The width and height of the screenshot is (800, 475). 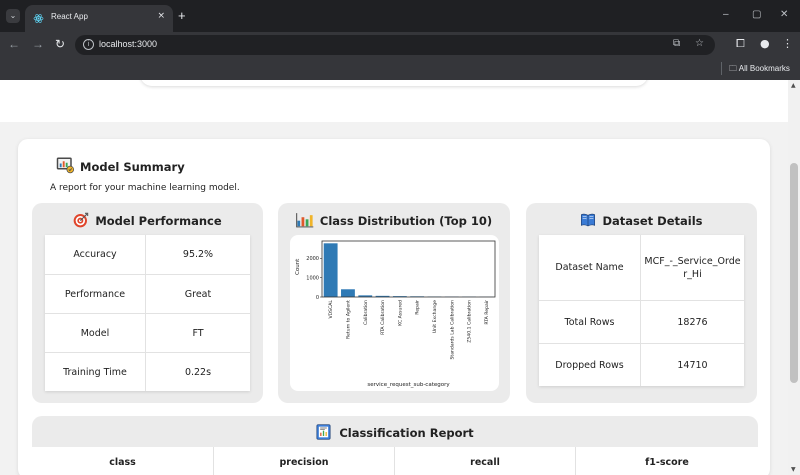 I want to click on table-row: Accuracy 95.2%, so click(x=147, y=254).